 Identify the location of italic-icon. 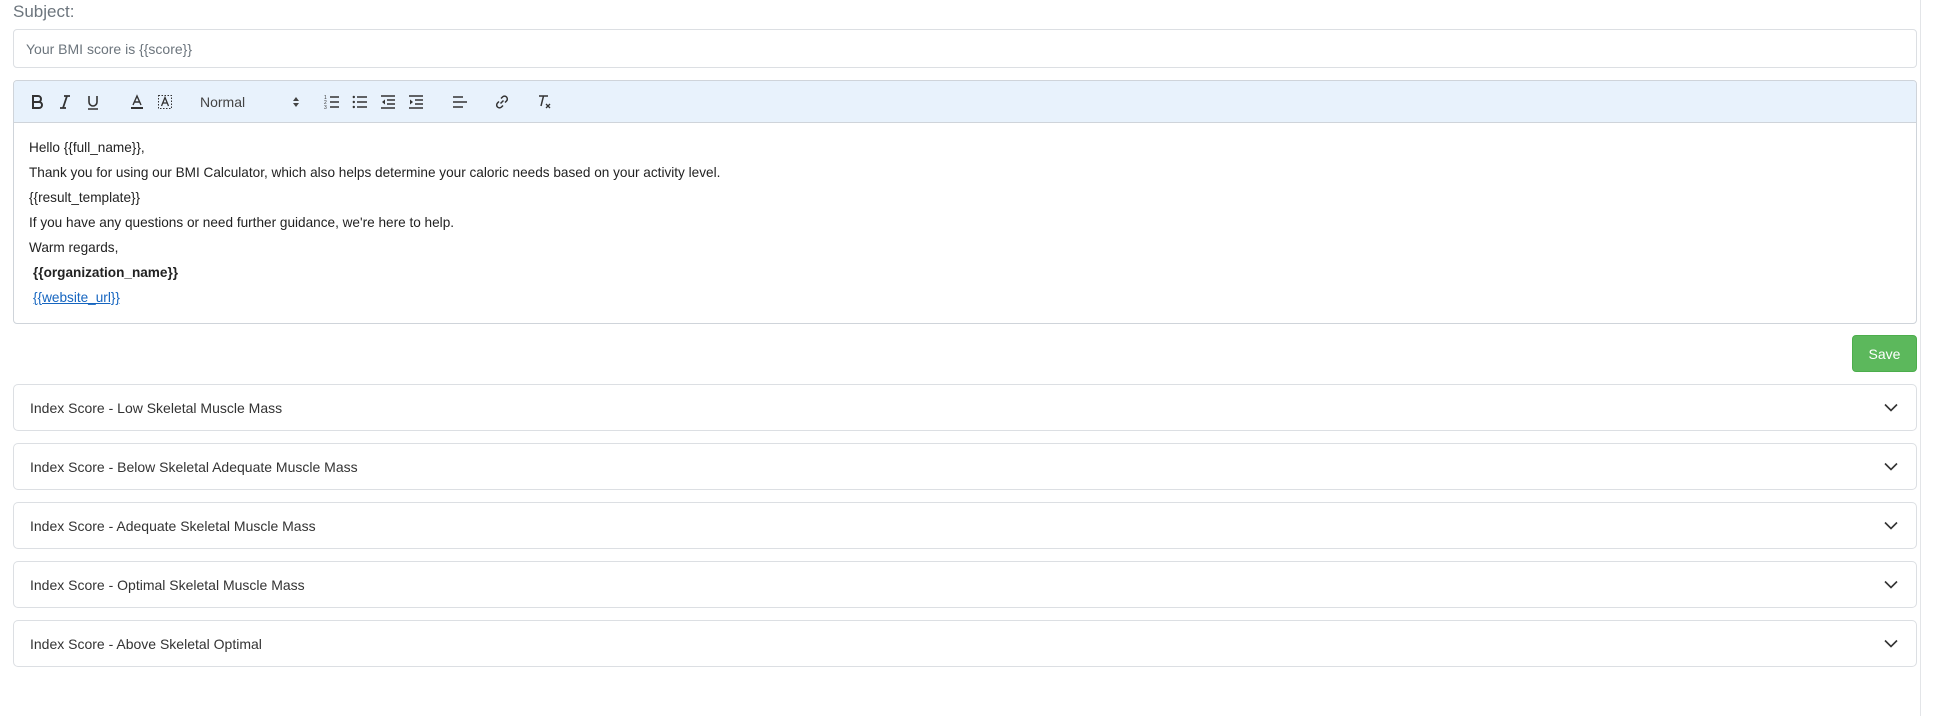
(65, 102).